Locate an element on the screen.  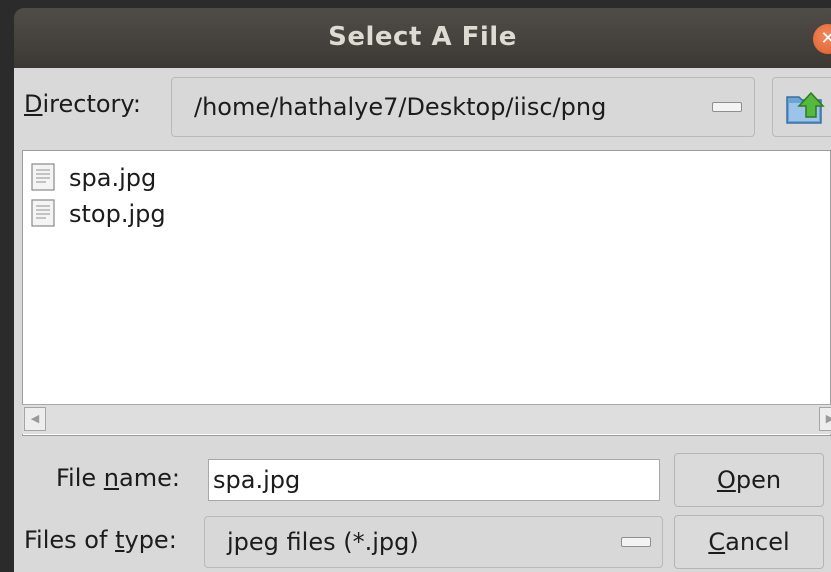
title-bar: Select A File ✕ is located at coordinates (422, 38).